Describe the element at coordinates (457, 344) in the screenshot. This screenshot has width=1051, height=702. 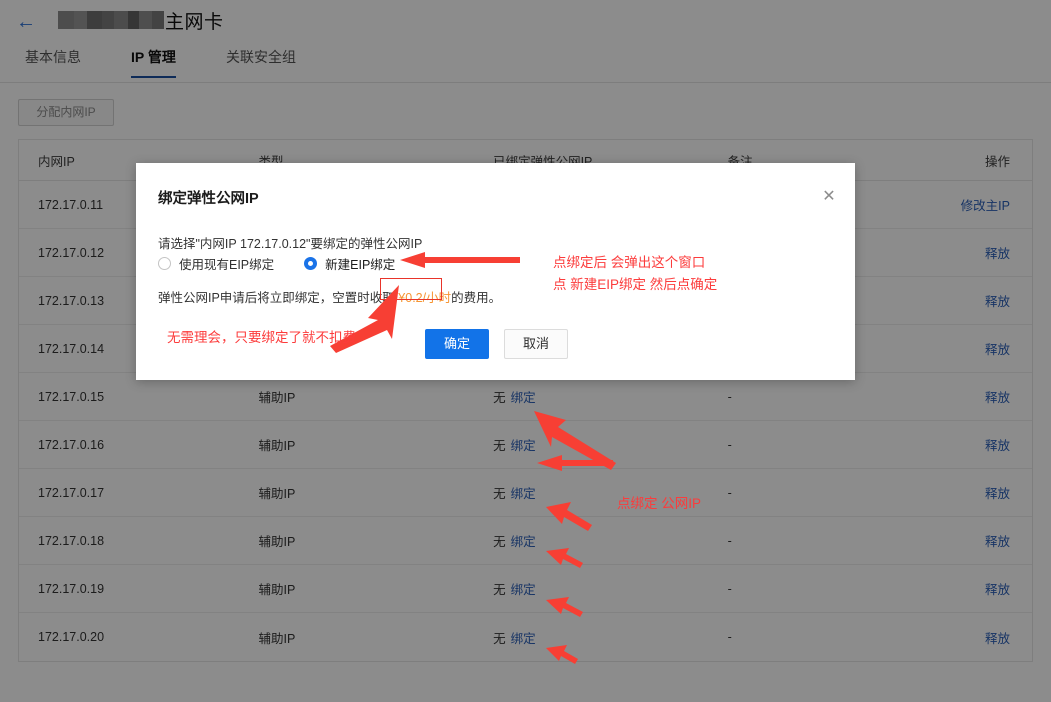
I see `confirm-button: 确定` at that location.